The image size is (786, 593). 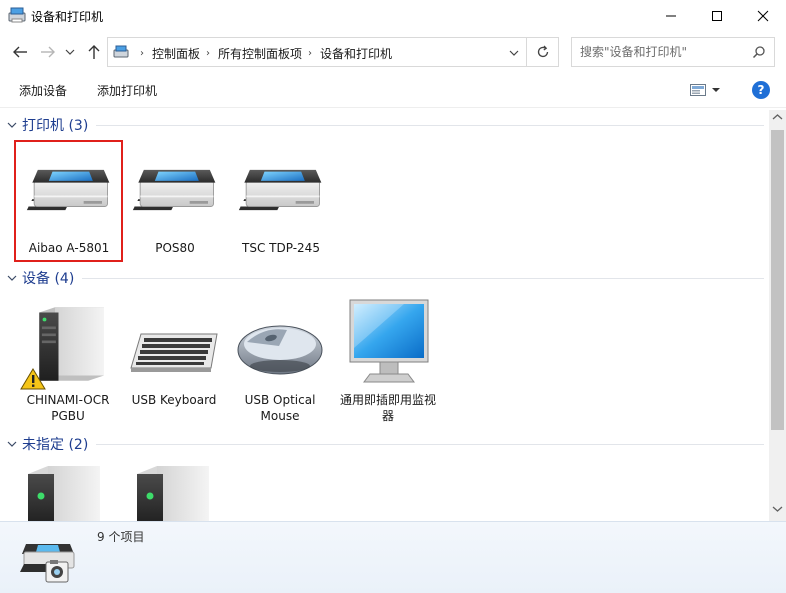 I want to click on add-device-button: 添加设备, so click(x=43, y=90).